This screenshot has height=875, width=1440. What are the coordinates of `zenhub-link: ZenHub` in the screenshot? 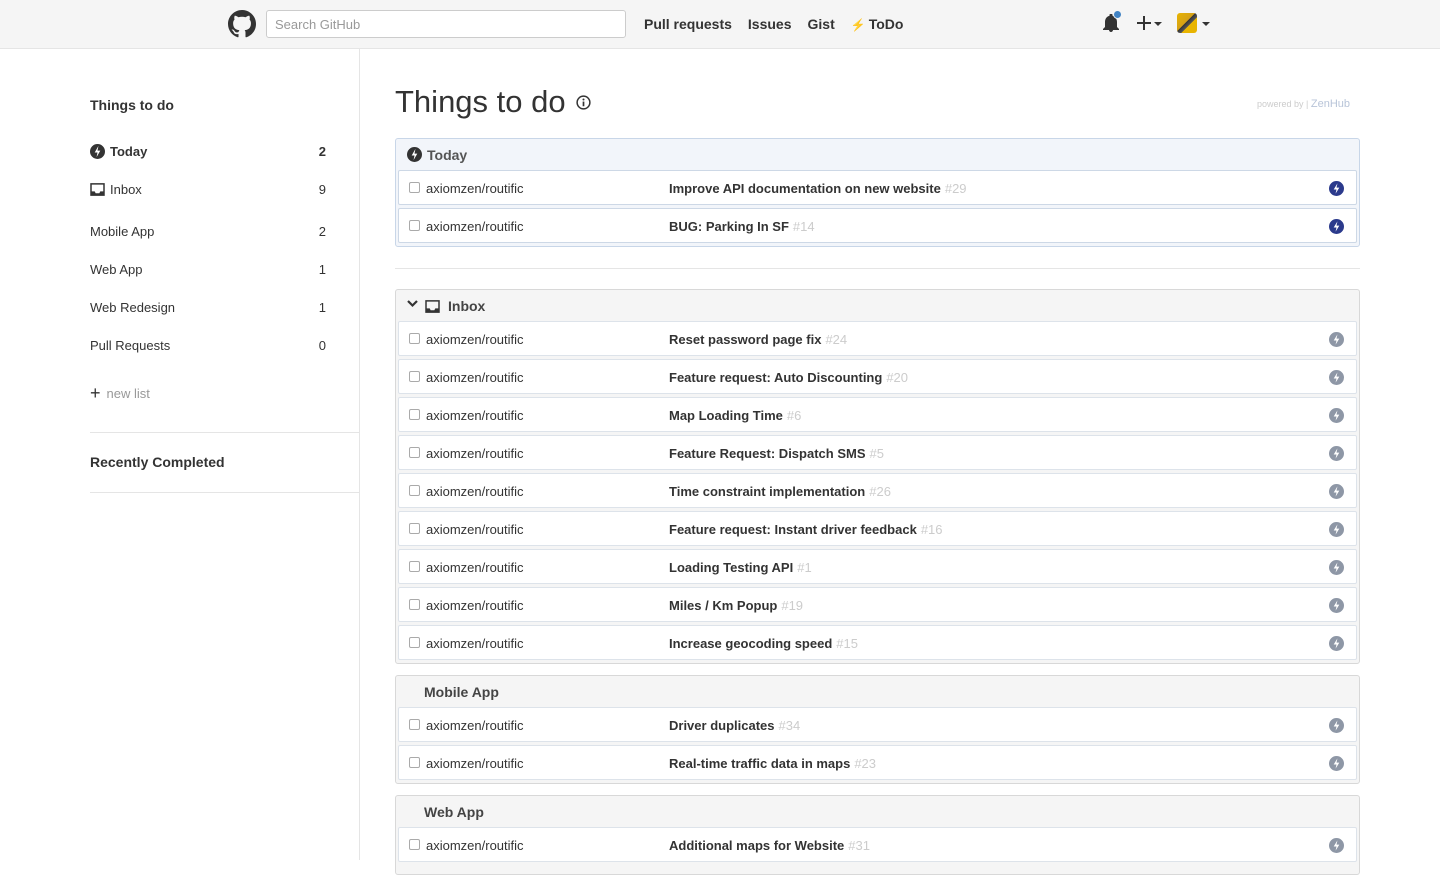 It's located at (1330, 104).